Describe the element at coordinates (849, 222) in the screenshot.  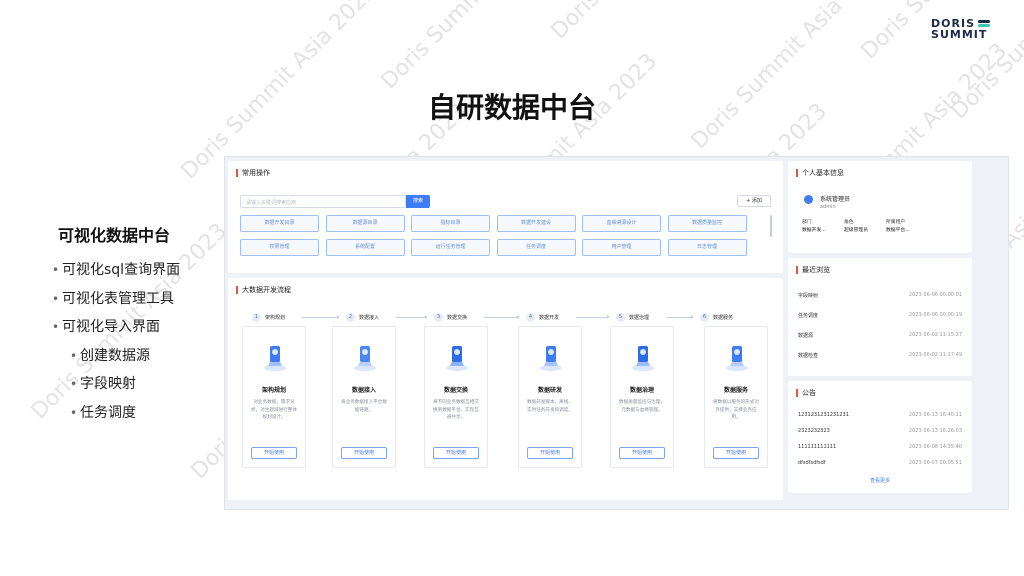
I see `profile-field-label: 角色` at that location.